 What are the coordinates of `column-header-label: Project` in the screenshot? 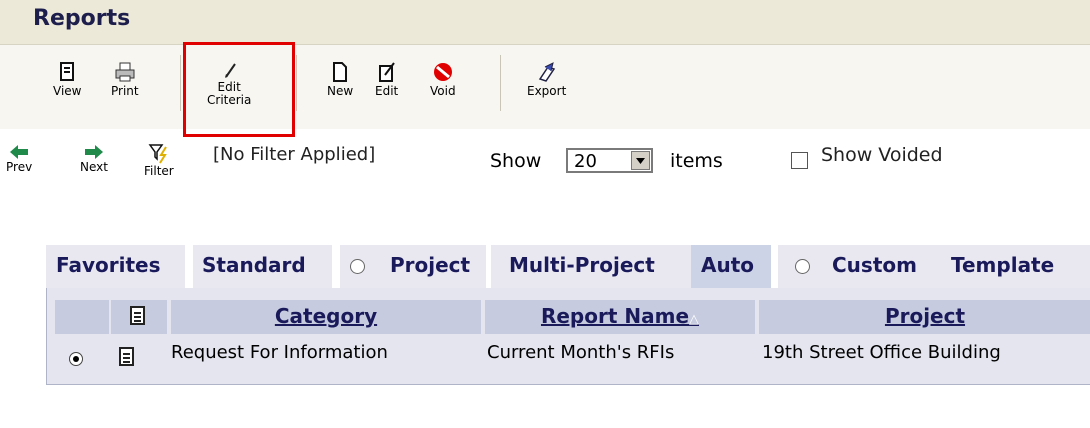 It's located at (925, 316).